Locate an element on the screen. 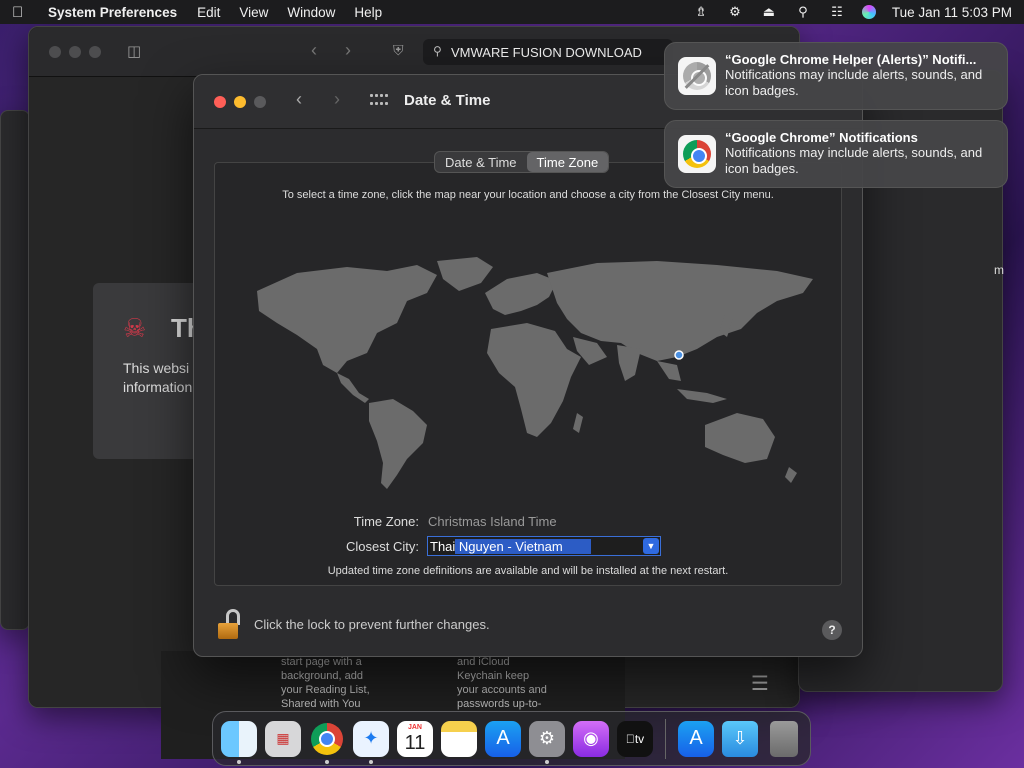  address-bar: ⚲ VMWARE FUSION DOWNLOAD is located at coordinates (548, 52).